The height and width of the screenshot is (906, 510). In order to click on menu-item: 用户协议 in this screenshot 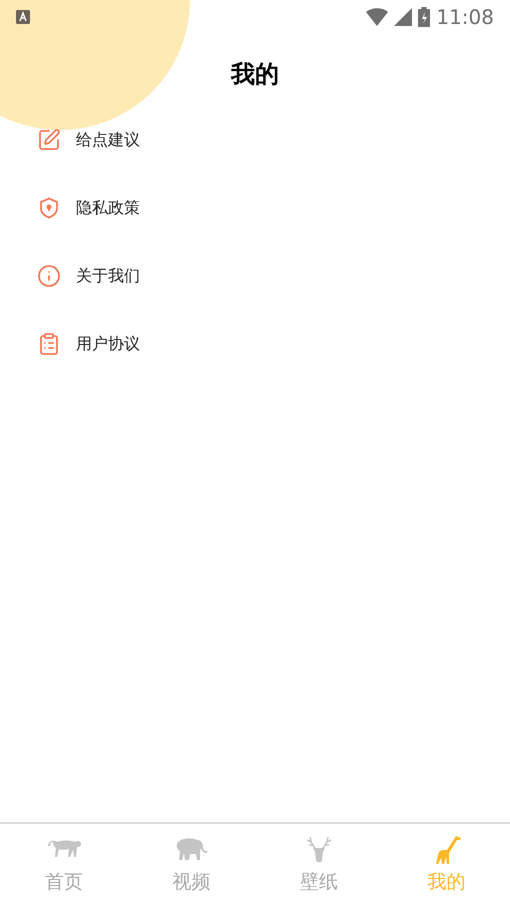, I will do `click(255, 344)`.